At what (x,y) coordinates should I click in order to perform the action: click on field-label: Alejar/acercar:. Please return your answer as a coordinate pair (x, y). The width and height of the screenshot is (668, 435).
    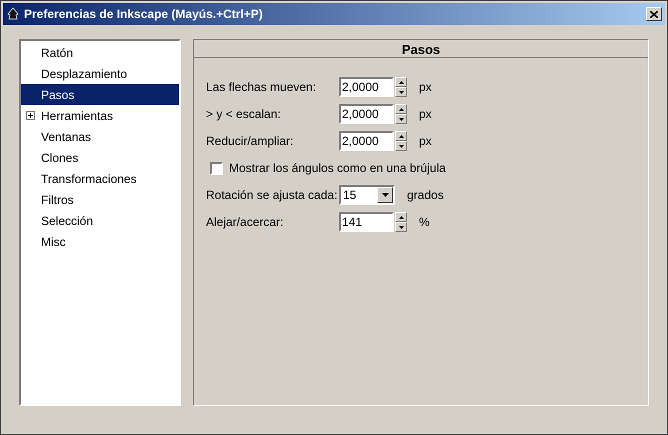
    Looking at the image, I should click on (245, 222).